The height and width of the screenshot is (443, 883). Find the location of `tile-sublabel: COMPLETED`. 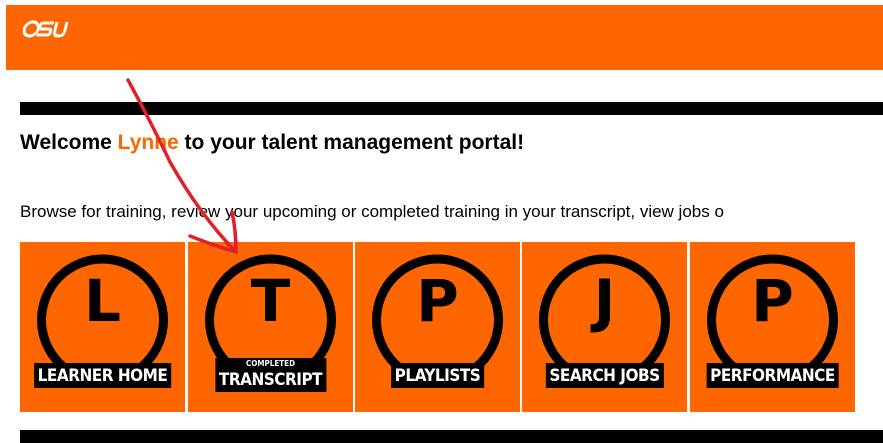

tile-sublabel: COMPLETED is located at coordinates (270, 363).